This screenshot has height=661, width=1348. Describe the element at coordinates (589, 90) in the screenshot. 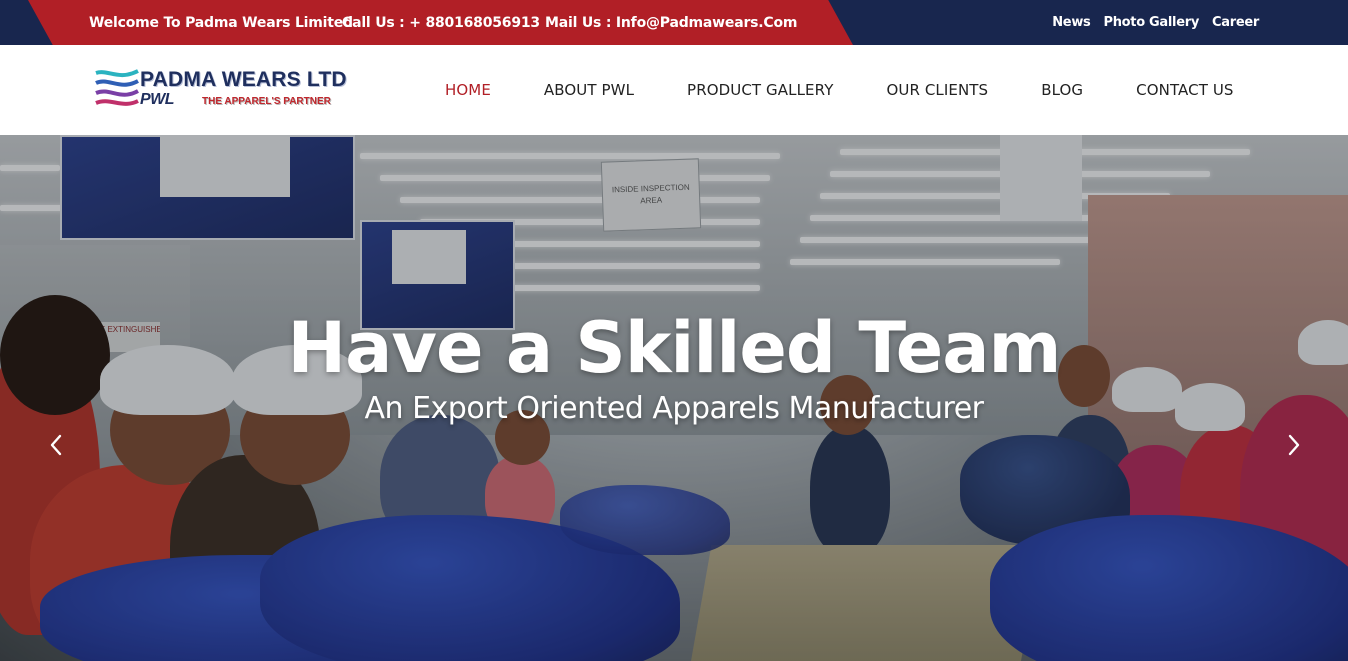

I see `nav-about-pwl: ABOUT PWL` at that location.